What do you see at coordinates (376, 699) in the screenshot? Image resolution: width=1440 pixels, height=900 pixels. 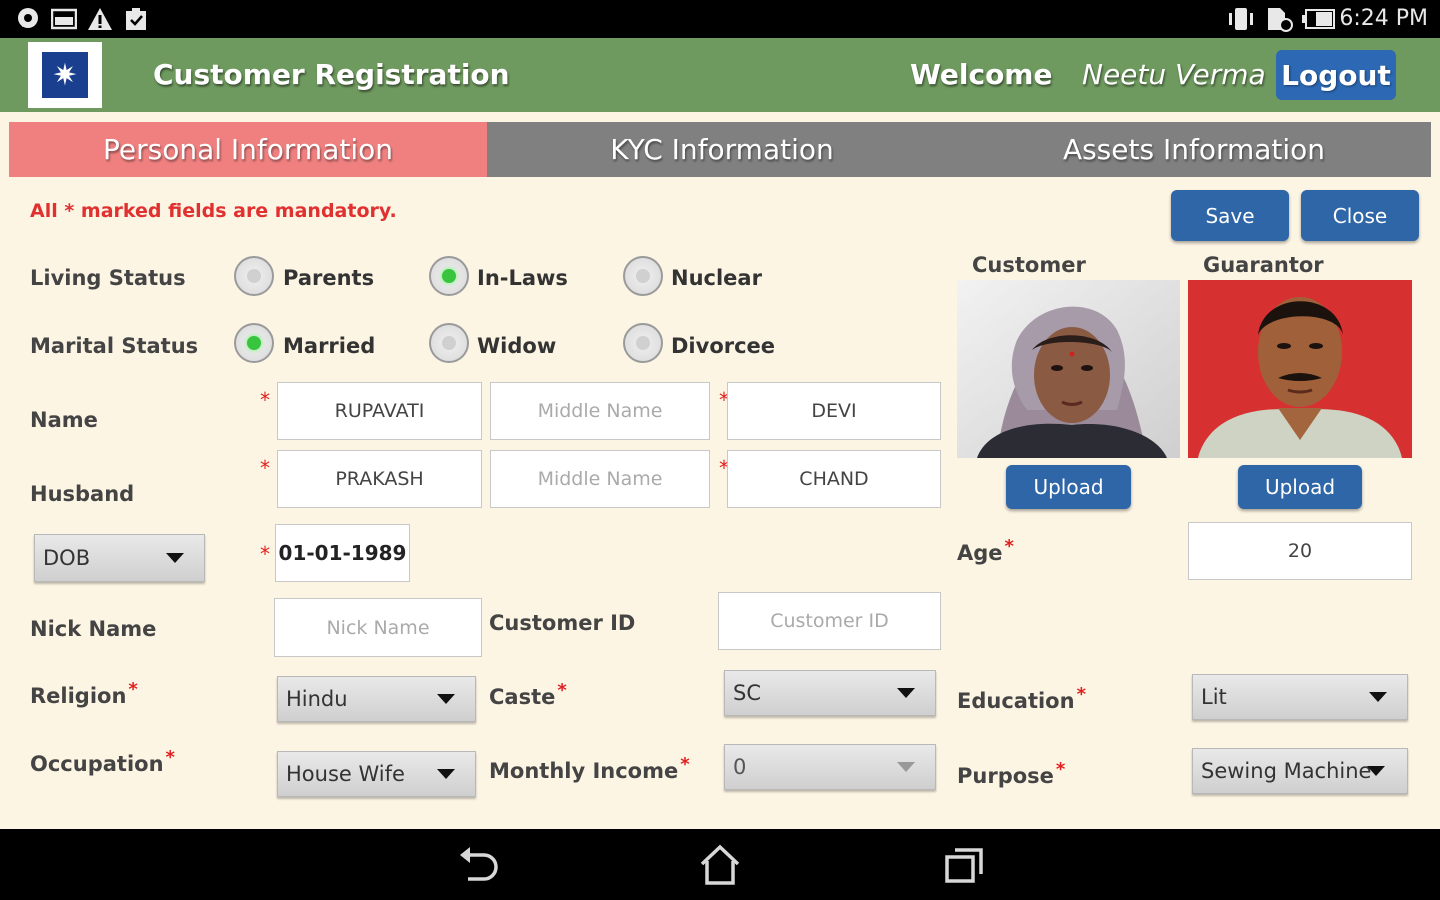 I see `religion-dropdown: Hindu` at bounding box center [376, 699].